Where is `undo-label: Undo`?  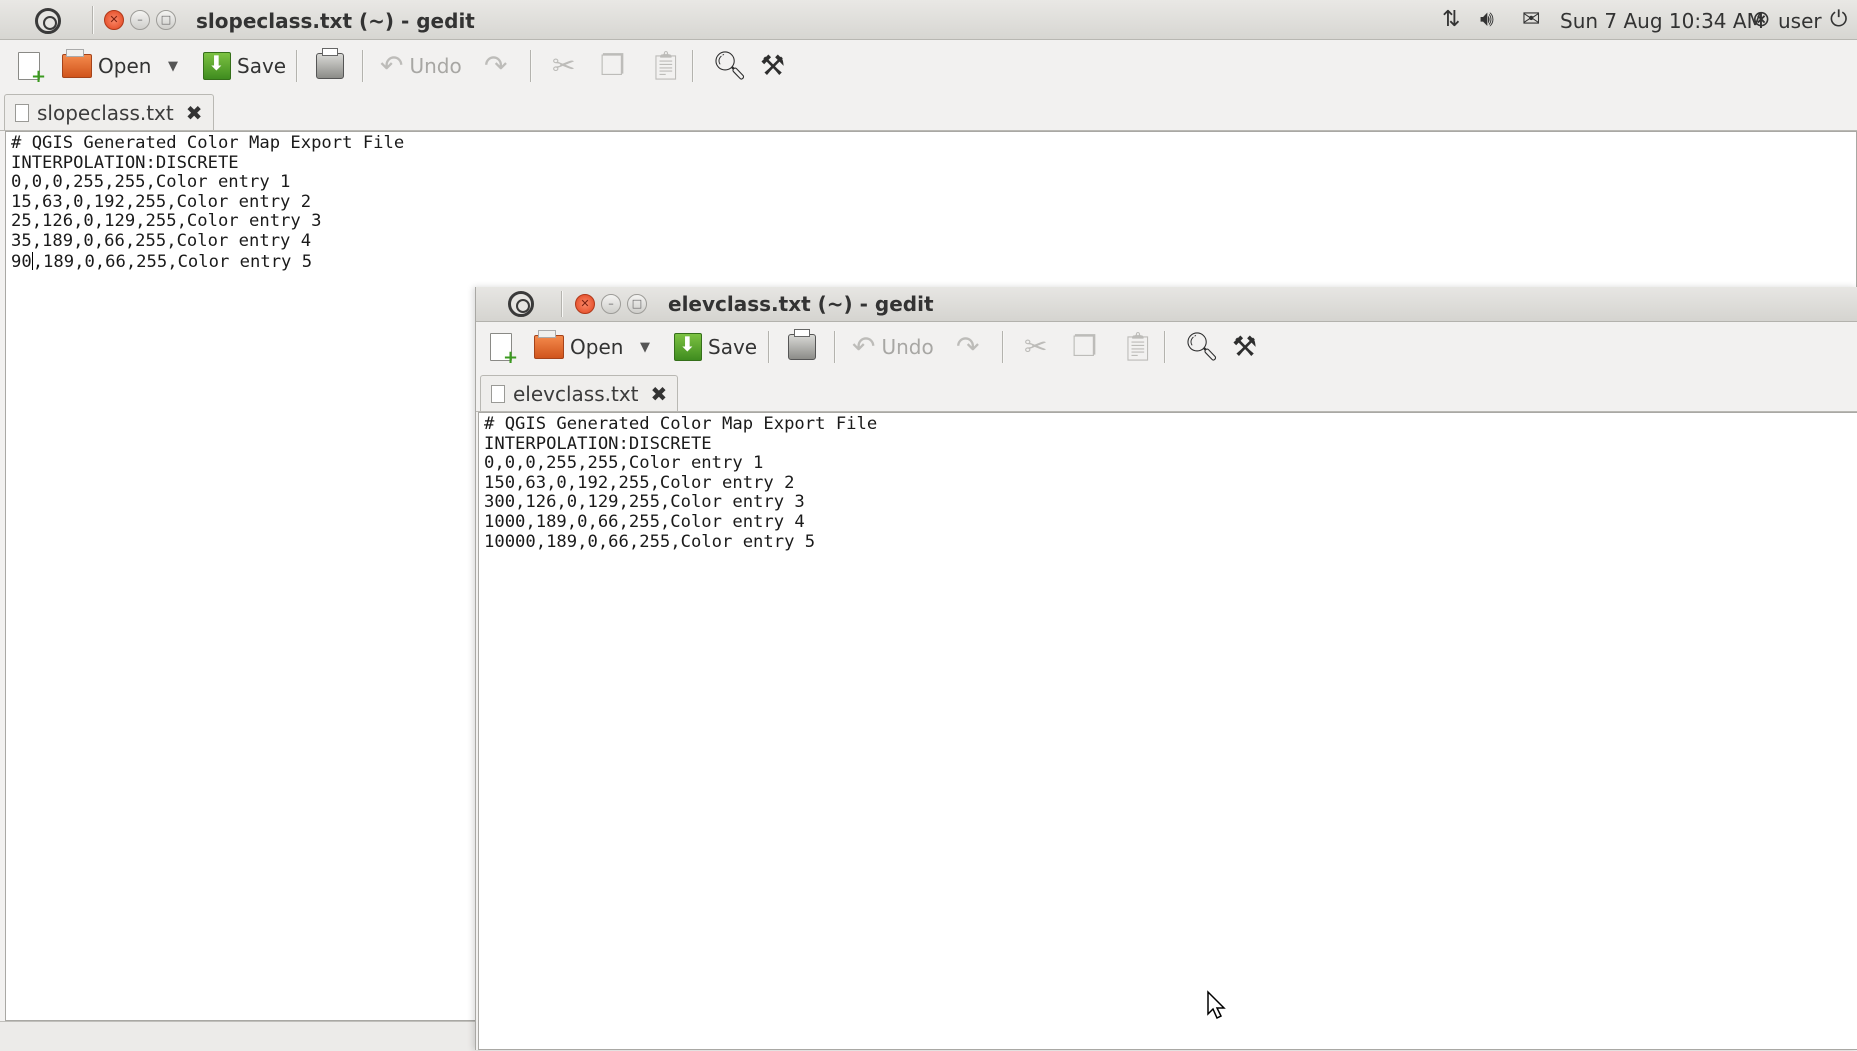 undo-label: Undo is located at coordinates (907, 347).